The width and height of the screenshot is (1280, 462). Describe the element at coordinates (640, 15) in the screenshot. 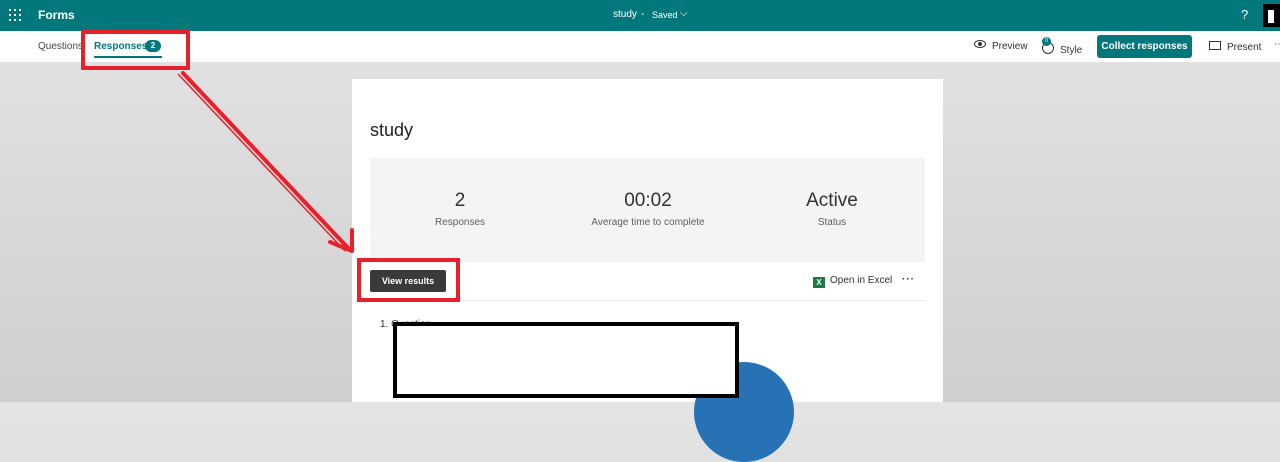

I see `top-app-bar: Forms study - Saved ⌵ ?` at that location.